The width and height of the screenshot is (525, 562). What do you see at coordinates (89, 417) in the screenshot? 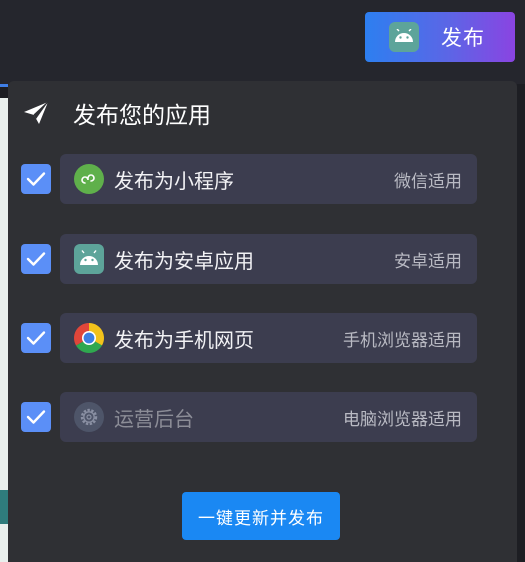
I see `gear-icon` at bounding box center [89, 417].